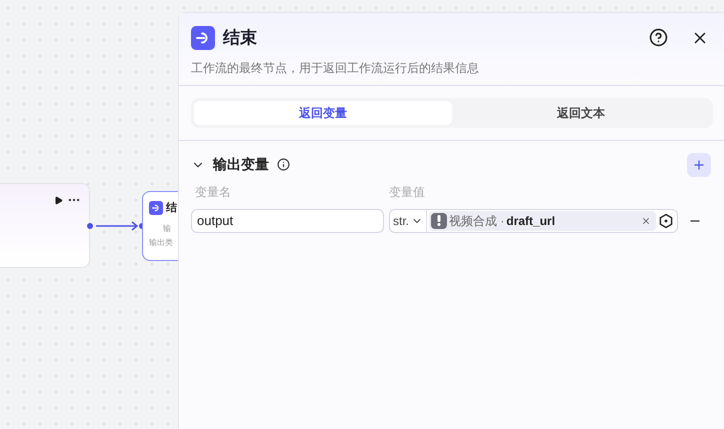  I want to click on variable-tag: 视频合成 · draft_url, so click(542, 220).